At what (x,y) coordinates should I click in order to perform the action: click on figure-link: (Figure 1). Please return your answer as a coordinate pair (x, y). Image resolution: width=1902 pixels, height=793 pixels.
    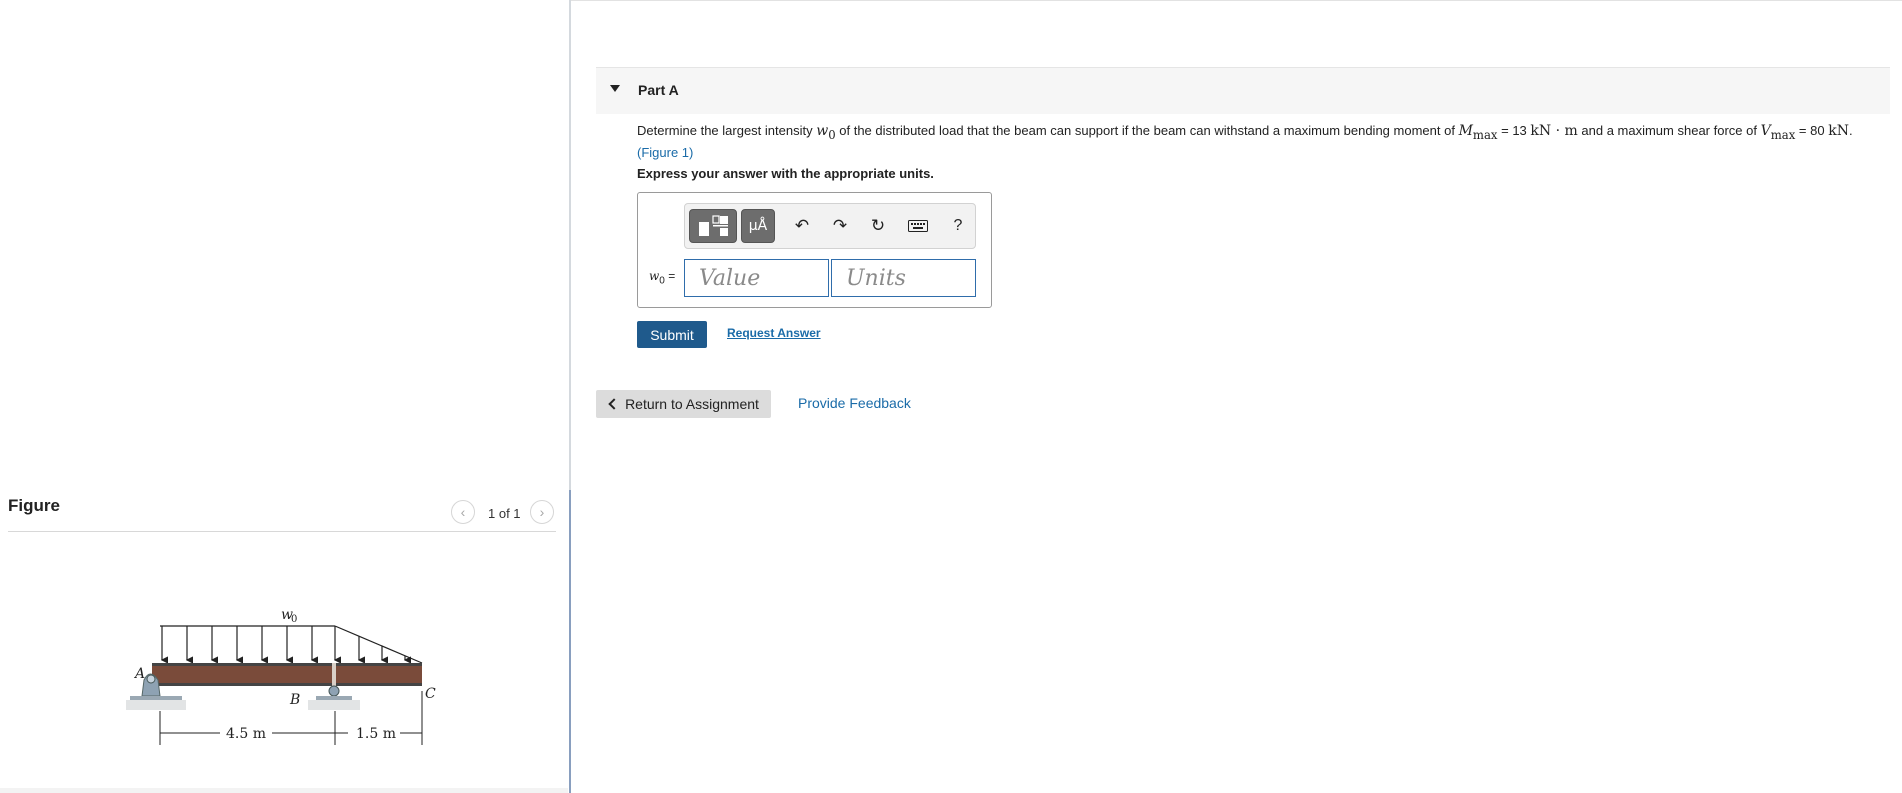
    Looking at the image, I should click on (665, 152).